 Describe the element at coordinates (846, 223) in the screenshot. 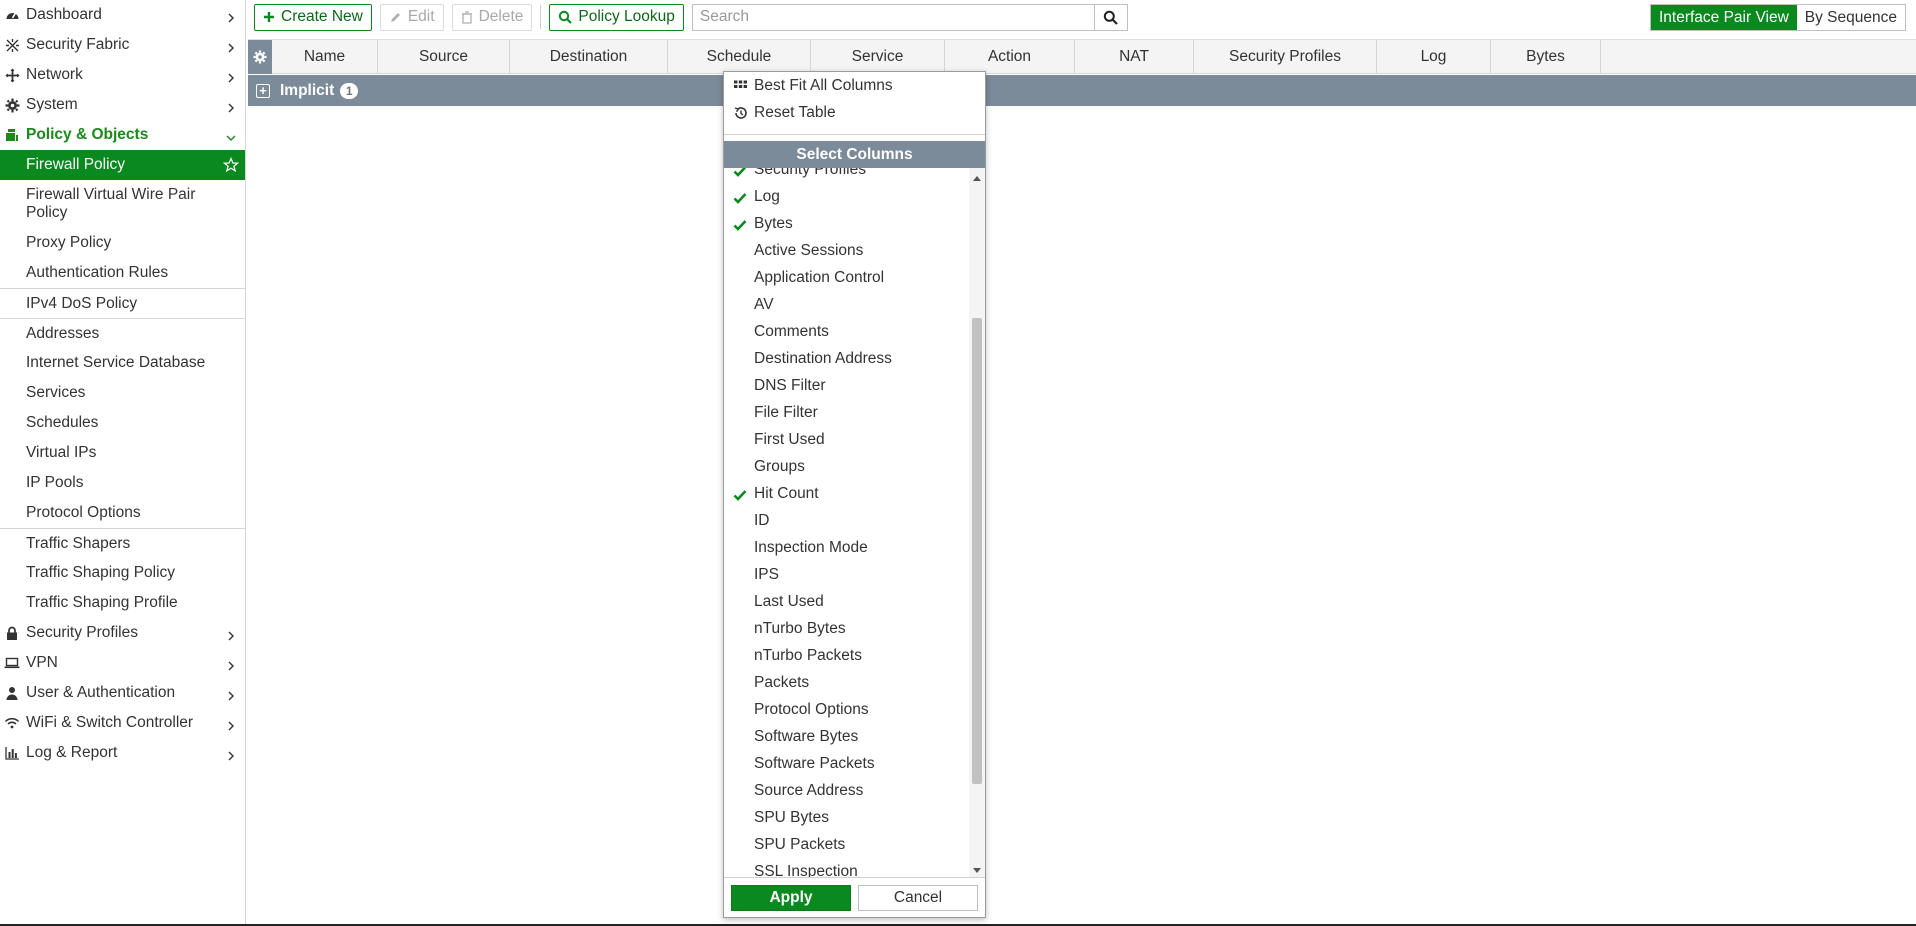

I see `column-option-bytes: Bytes` at that location.